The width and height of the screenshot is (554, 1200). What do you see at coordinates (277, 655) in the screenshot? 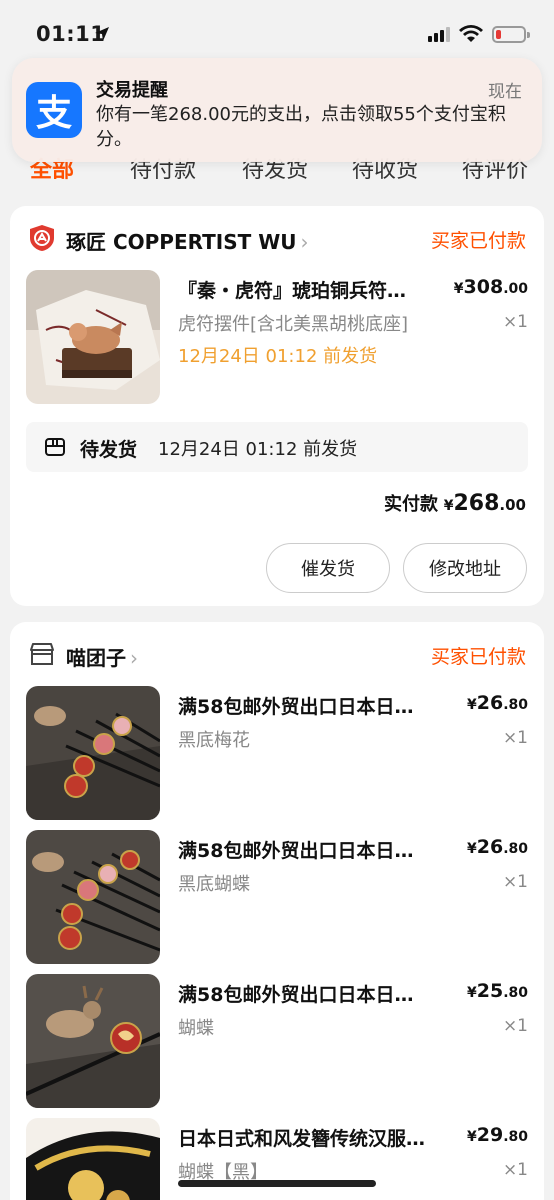
I see `shop-header: 喵团子 › 买家已付款` at bounding box center [277, 655].